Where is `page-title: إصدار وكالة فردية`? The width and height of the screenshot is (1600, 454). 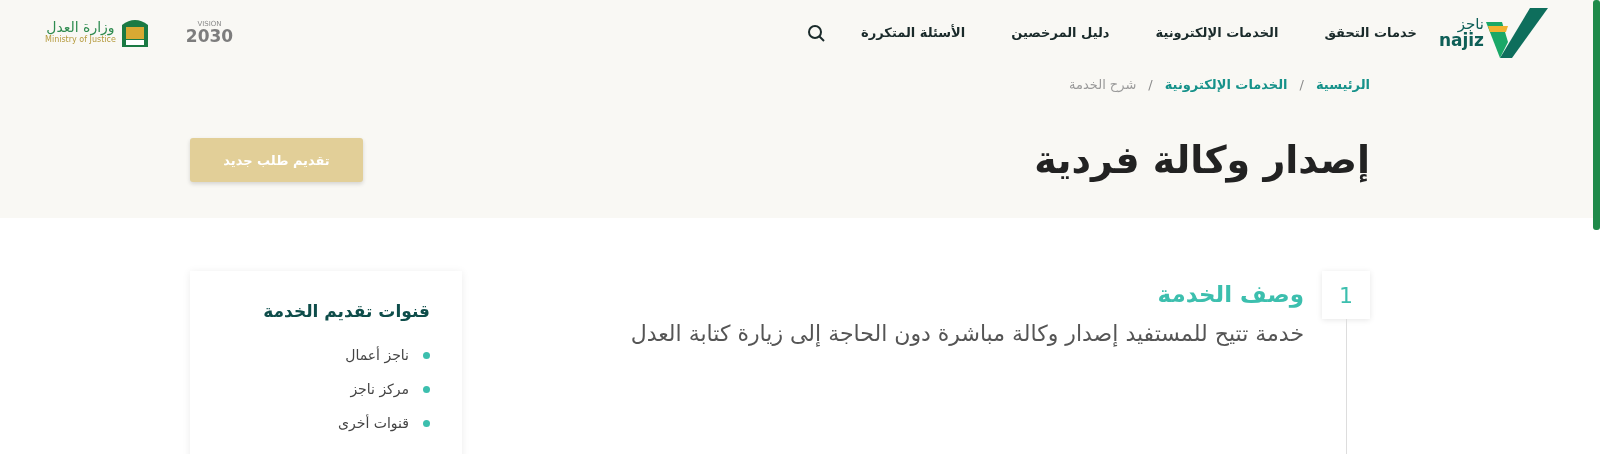
page-title: إصدار وكالة فردية is located at coordinates (1202, 160).